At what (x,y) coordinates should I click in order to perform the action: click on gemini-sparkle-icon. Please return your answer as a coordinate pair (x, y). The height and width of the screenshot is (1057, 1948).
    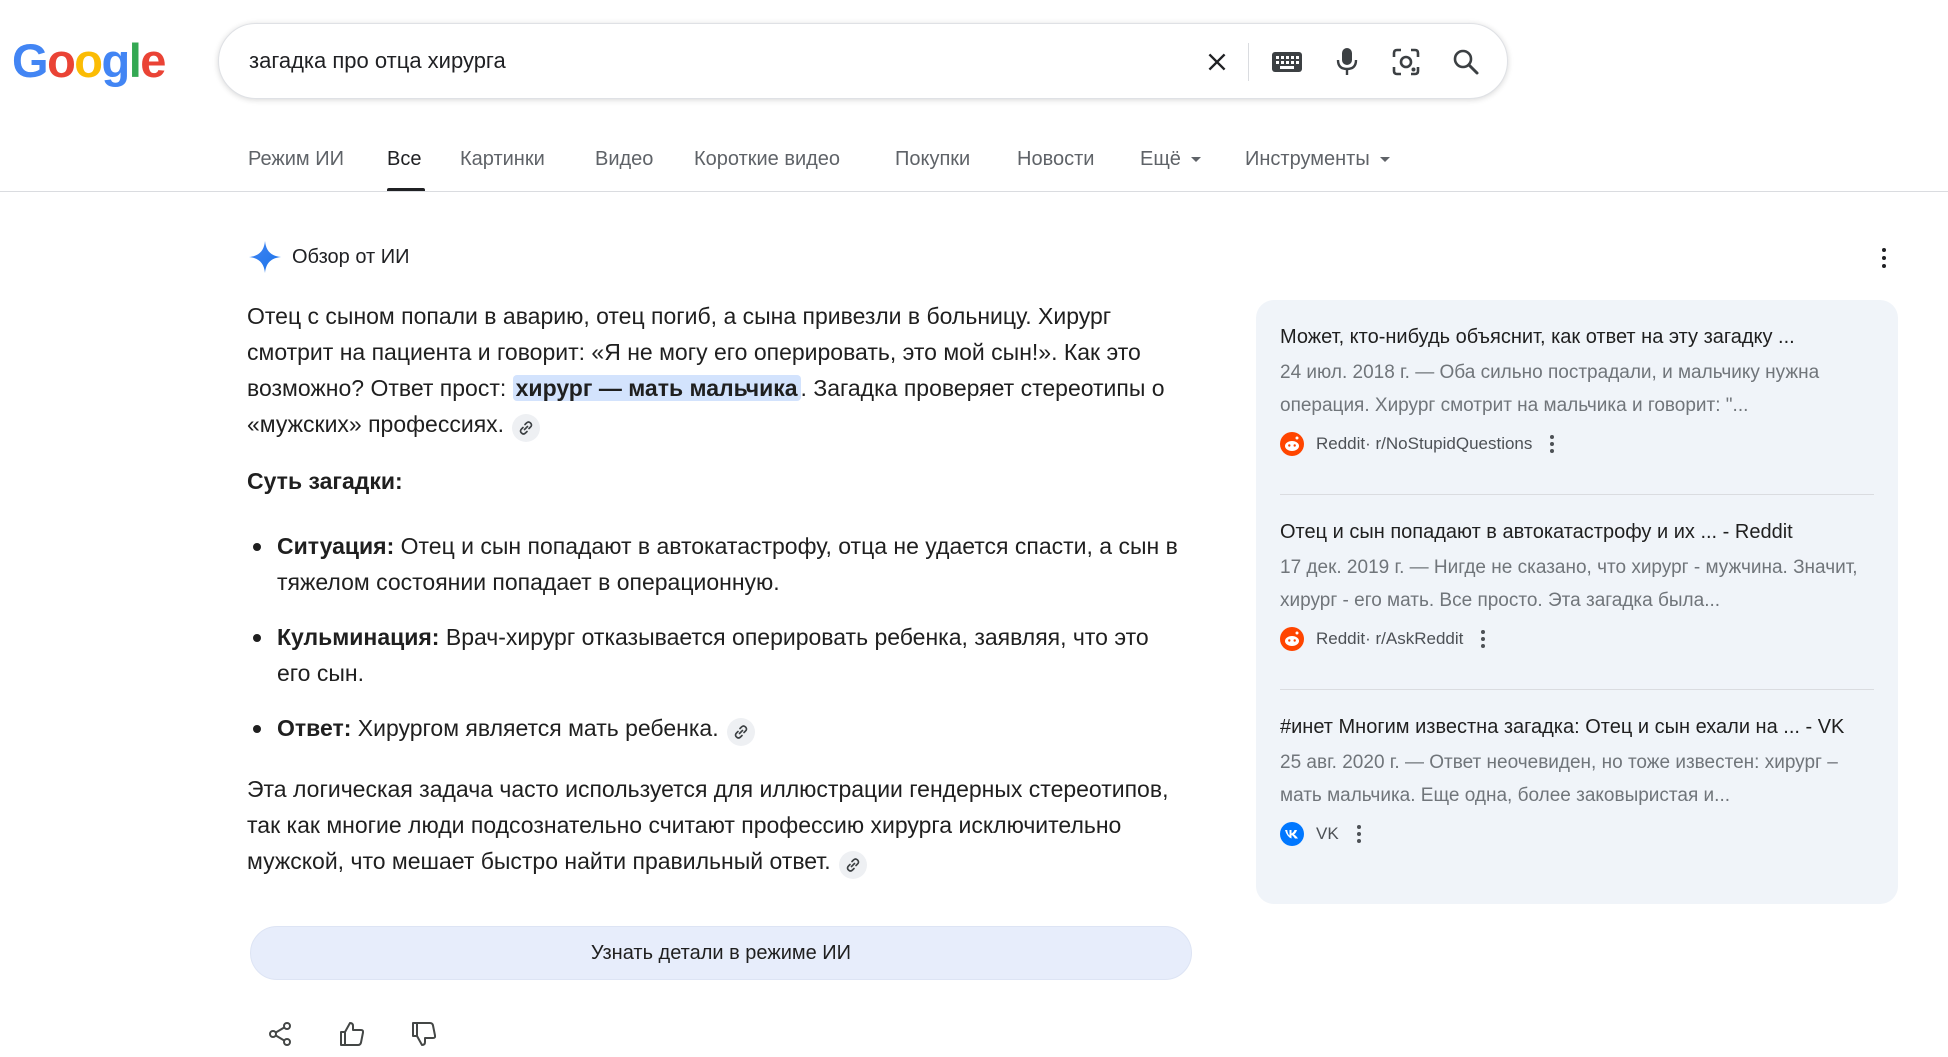
    Looking at the image, I should click on (265, 257).